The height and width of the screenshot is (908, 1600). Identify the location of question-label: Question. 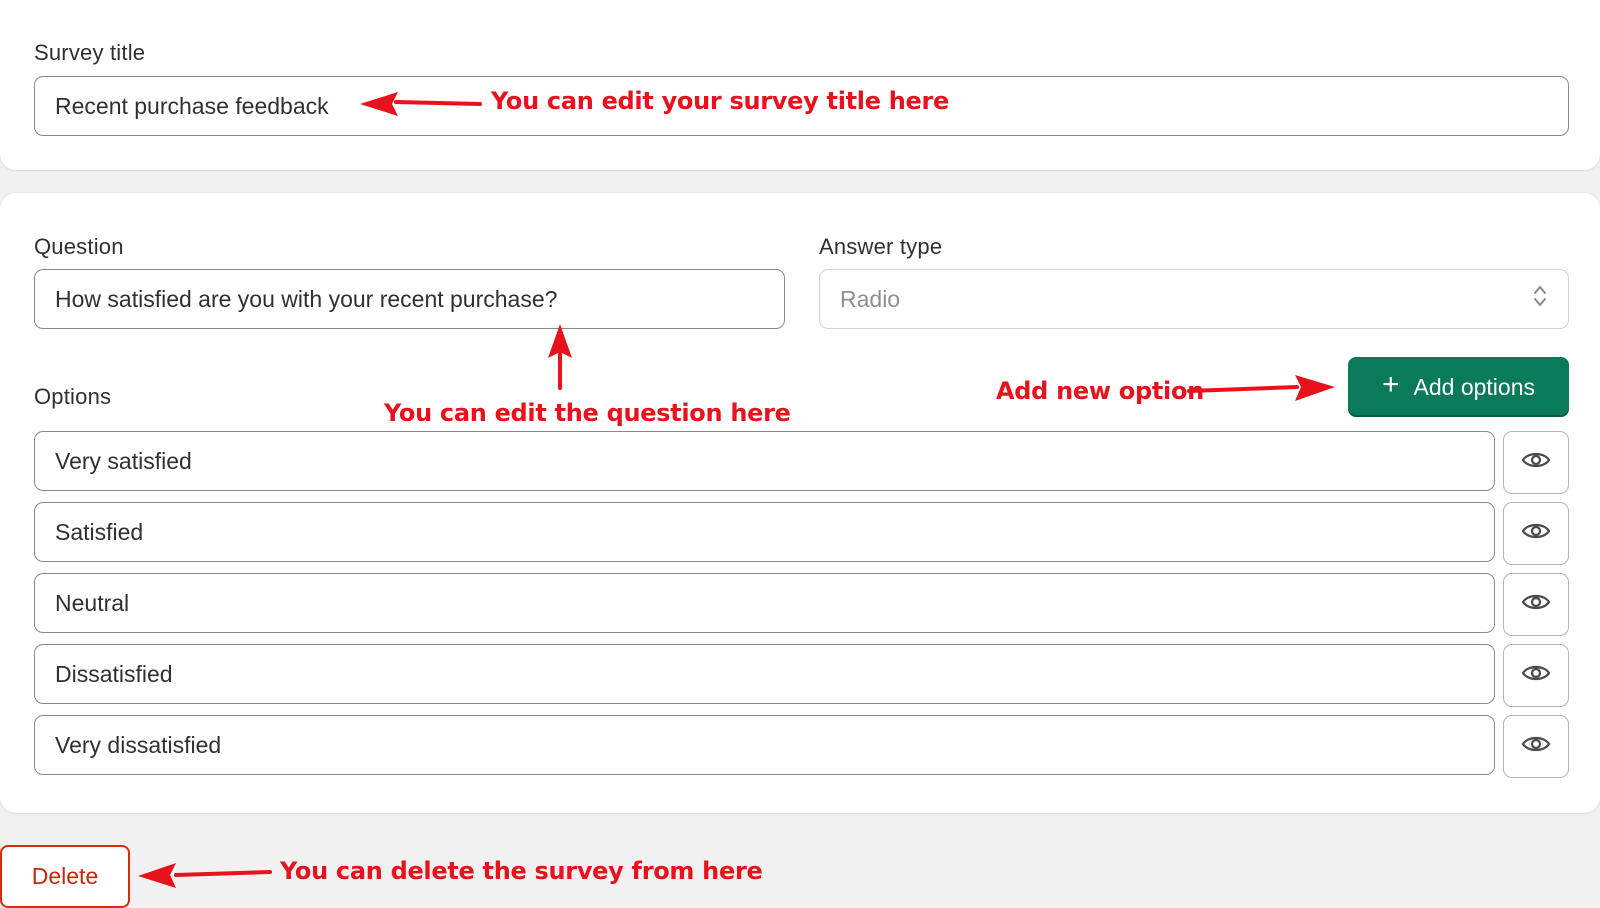
(79, 246).